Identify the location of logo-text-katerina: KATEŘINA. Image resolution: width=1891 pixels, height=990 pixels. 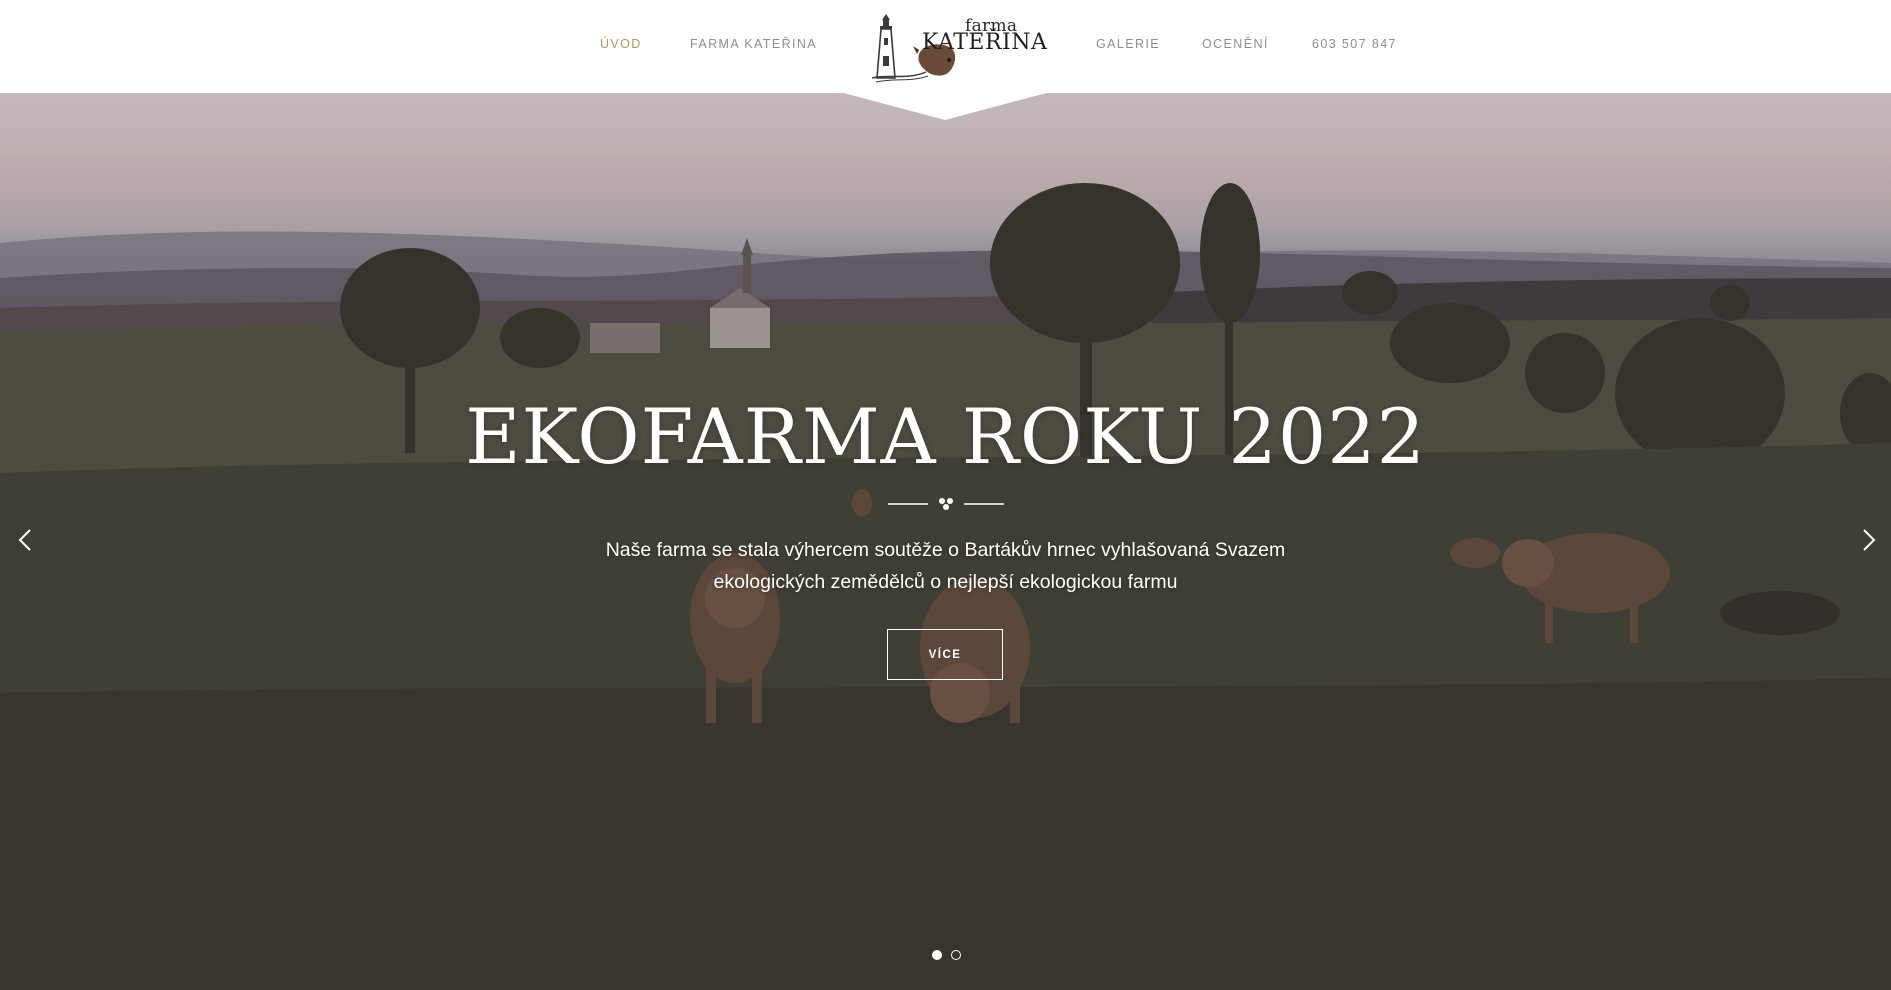
(985, 42).